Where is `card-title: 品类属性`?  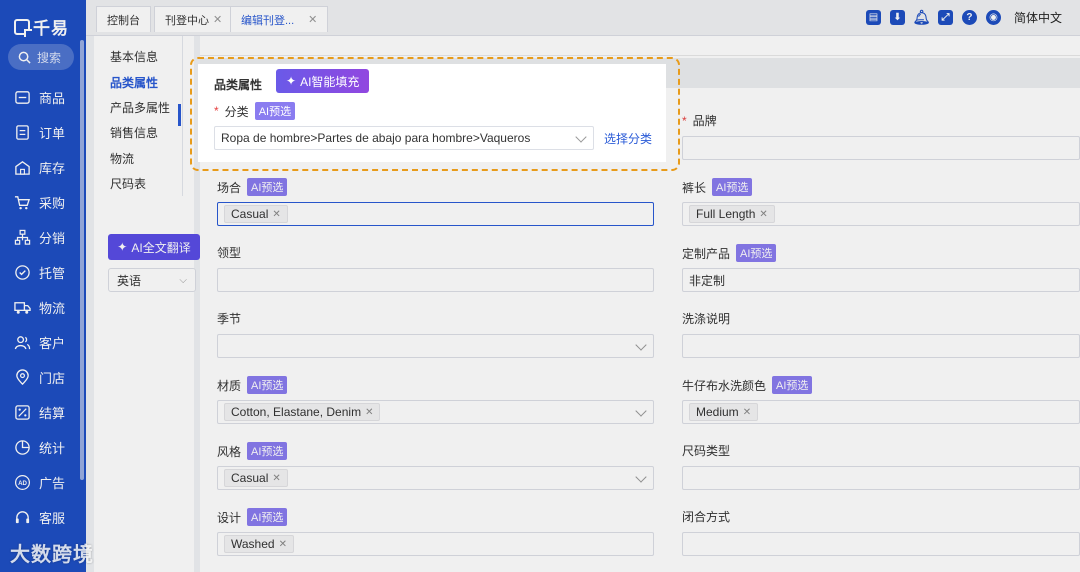 card-title: 品类属性 is located at coordinates (238, 85).